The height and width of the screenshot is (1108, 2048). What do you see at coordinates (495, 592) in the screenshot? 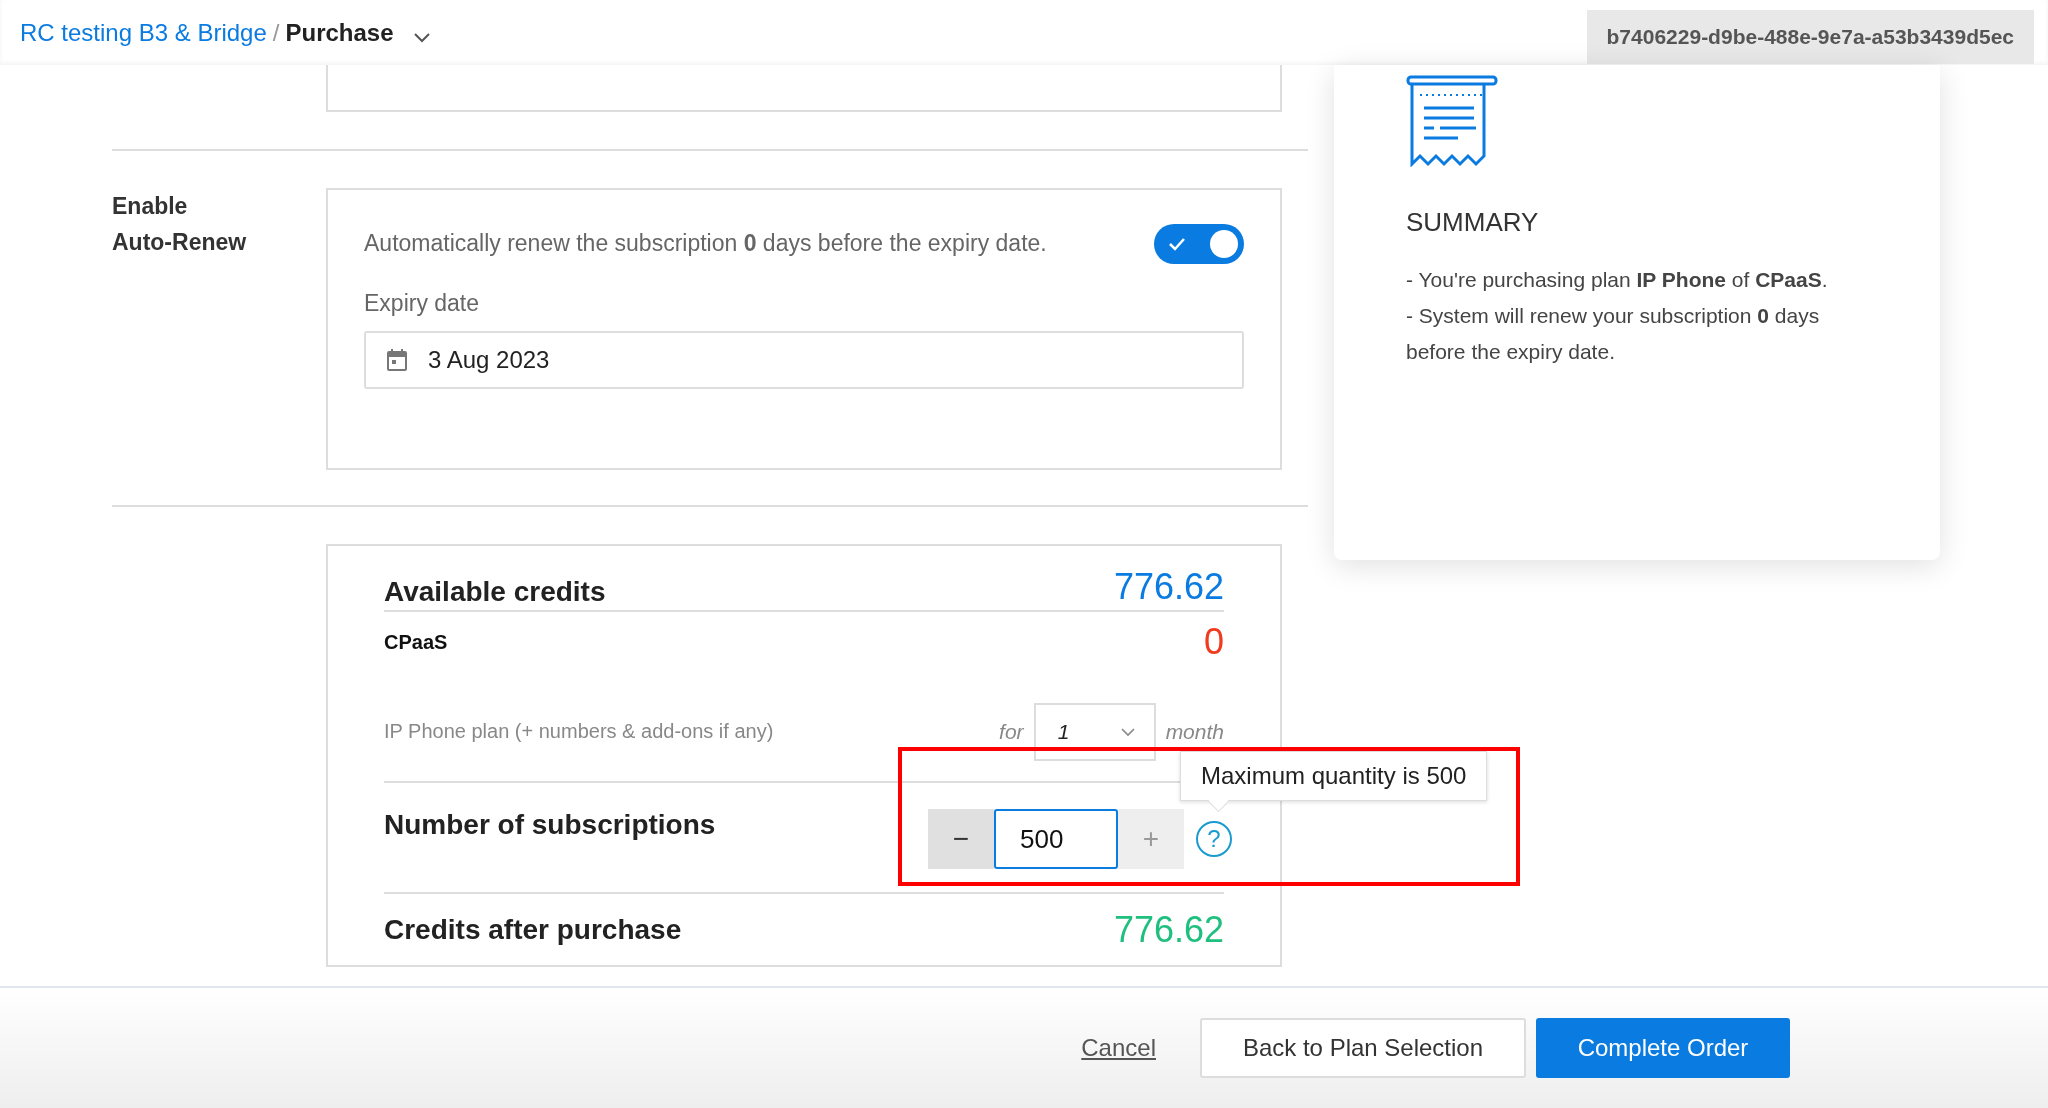
I see `row-label: Available credits` at bounding box center [495, 592].